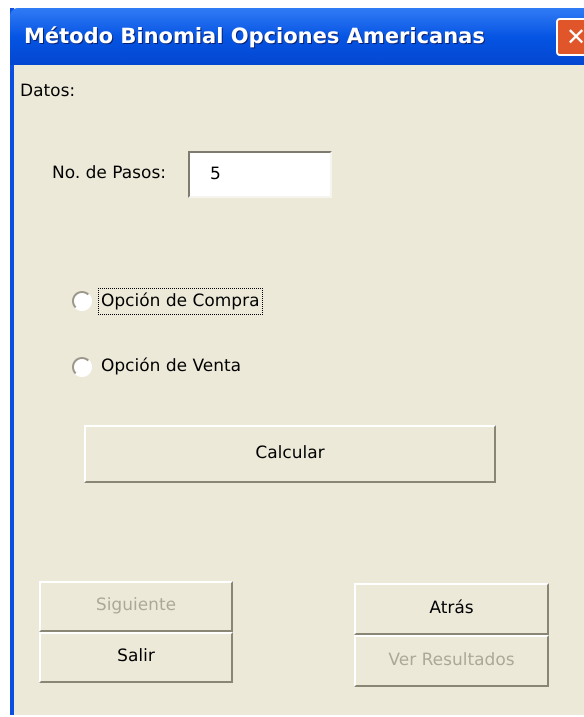  What do you see at coordinates (570, 37) in the screenshot?
I see `close-button: ✕` at bounding box center [570, 37].